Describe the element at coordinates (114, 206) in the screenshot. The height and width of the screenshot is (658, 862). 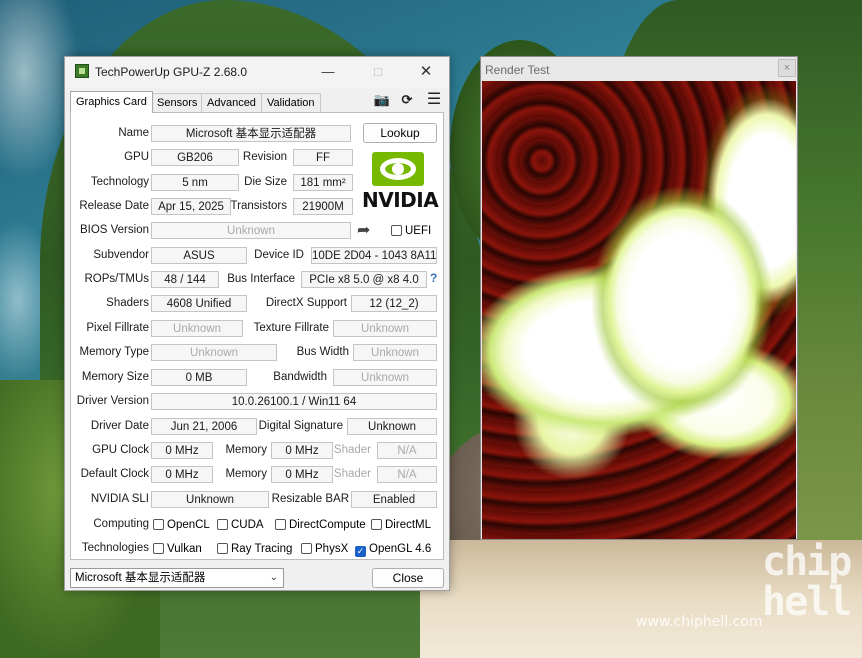
I see `release-date-label: Release Date` at that location.